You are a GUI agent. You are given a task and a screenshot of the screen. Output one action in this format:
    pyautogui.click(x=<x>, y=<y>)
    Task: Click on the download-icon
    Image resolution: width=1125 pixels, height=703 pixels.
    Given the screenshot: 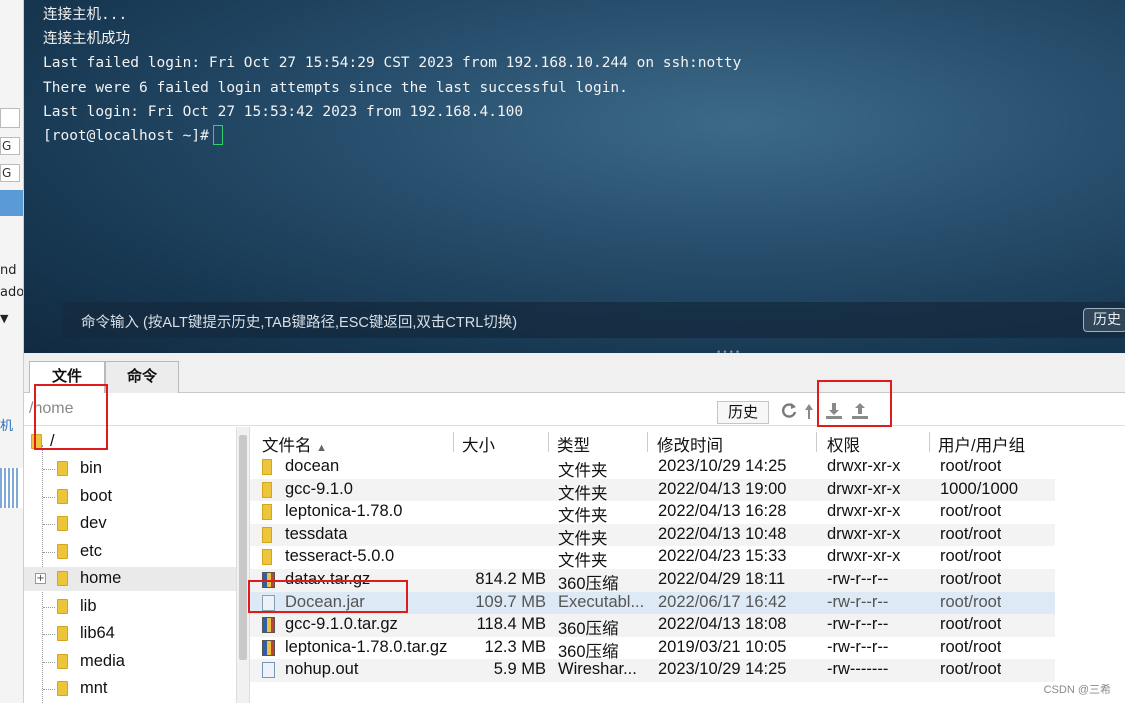 What is the action you would take?
    pyautogui.click(x=834, y=411)
    